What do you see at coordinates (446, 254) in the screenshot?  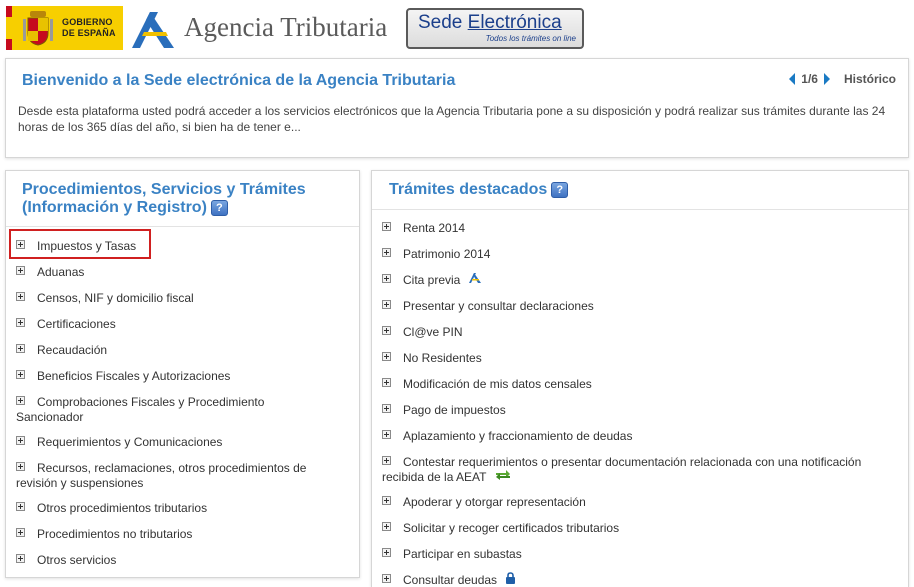 I see `list-item-label: Patrimonio 2014` at bounding box center [446, 254].